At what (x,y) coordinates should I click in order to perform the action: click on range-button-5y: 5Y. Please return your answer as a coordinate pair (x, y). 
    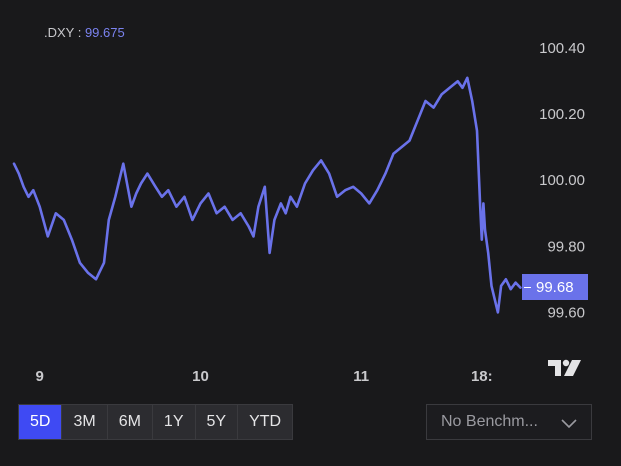
    Looking at the image, I should click on (217, 422).